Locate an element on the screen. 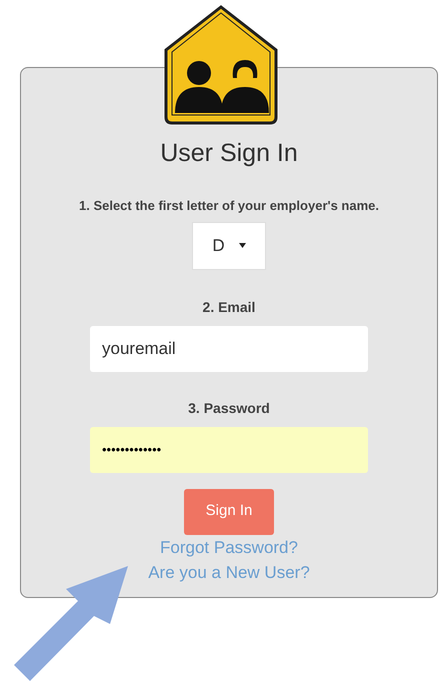 The height and width of the screenshot is (681, 440). arrow-icon is located at coordinates (72, 623).